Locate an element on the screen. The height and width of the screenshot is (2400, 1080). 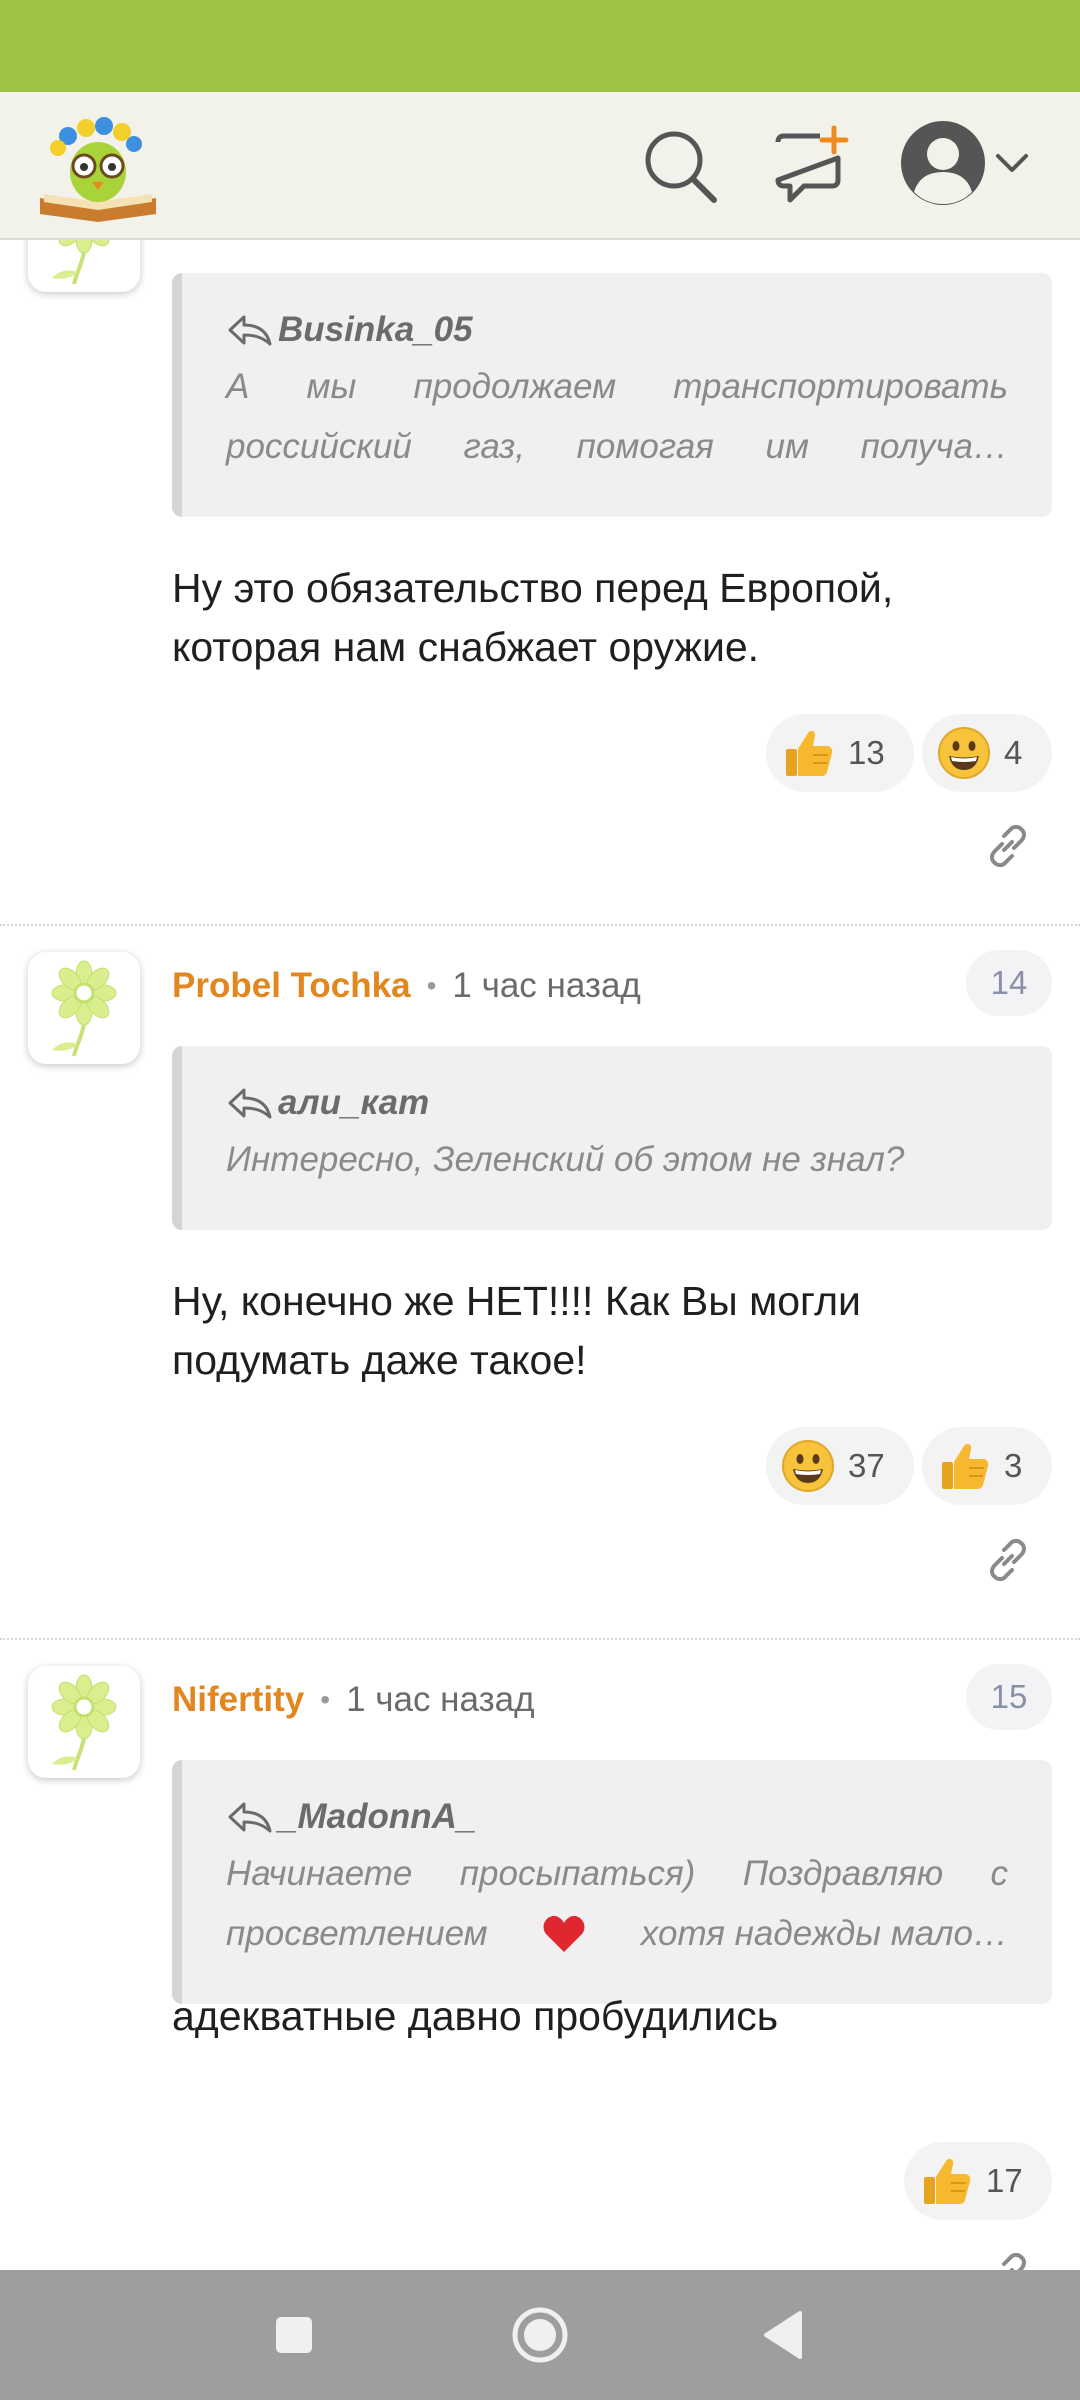
reaction-thumbs-up: 17 is located at coordinates (978, 2181).